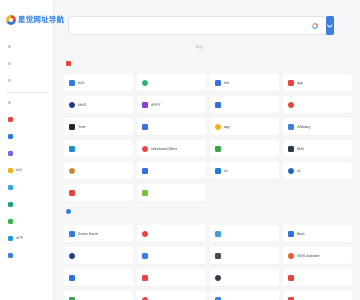  Describe the element at coordinates (301, 233) in the screenshot. I see `site-label: Blob` at that location.